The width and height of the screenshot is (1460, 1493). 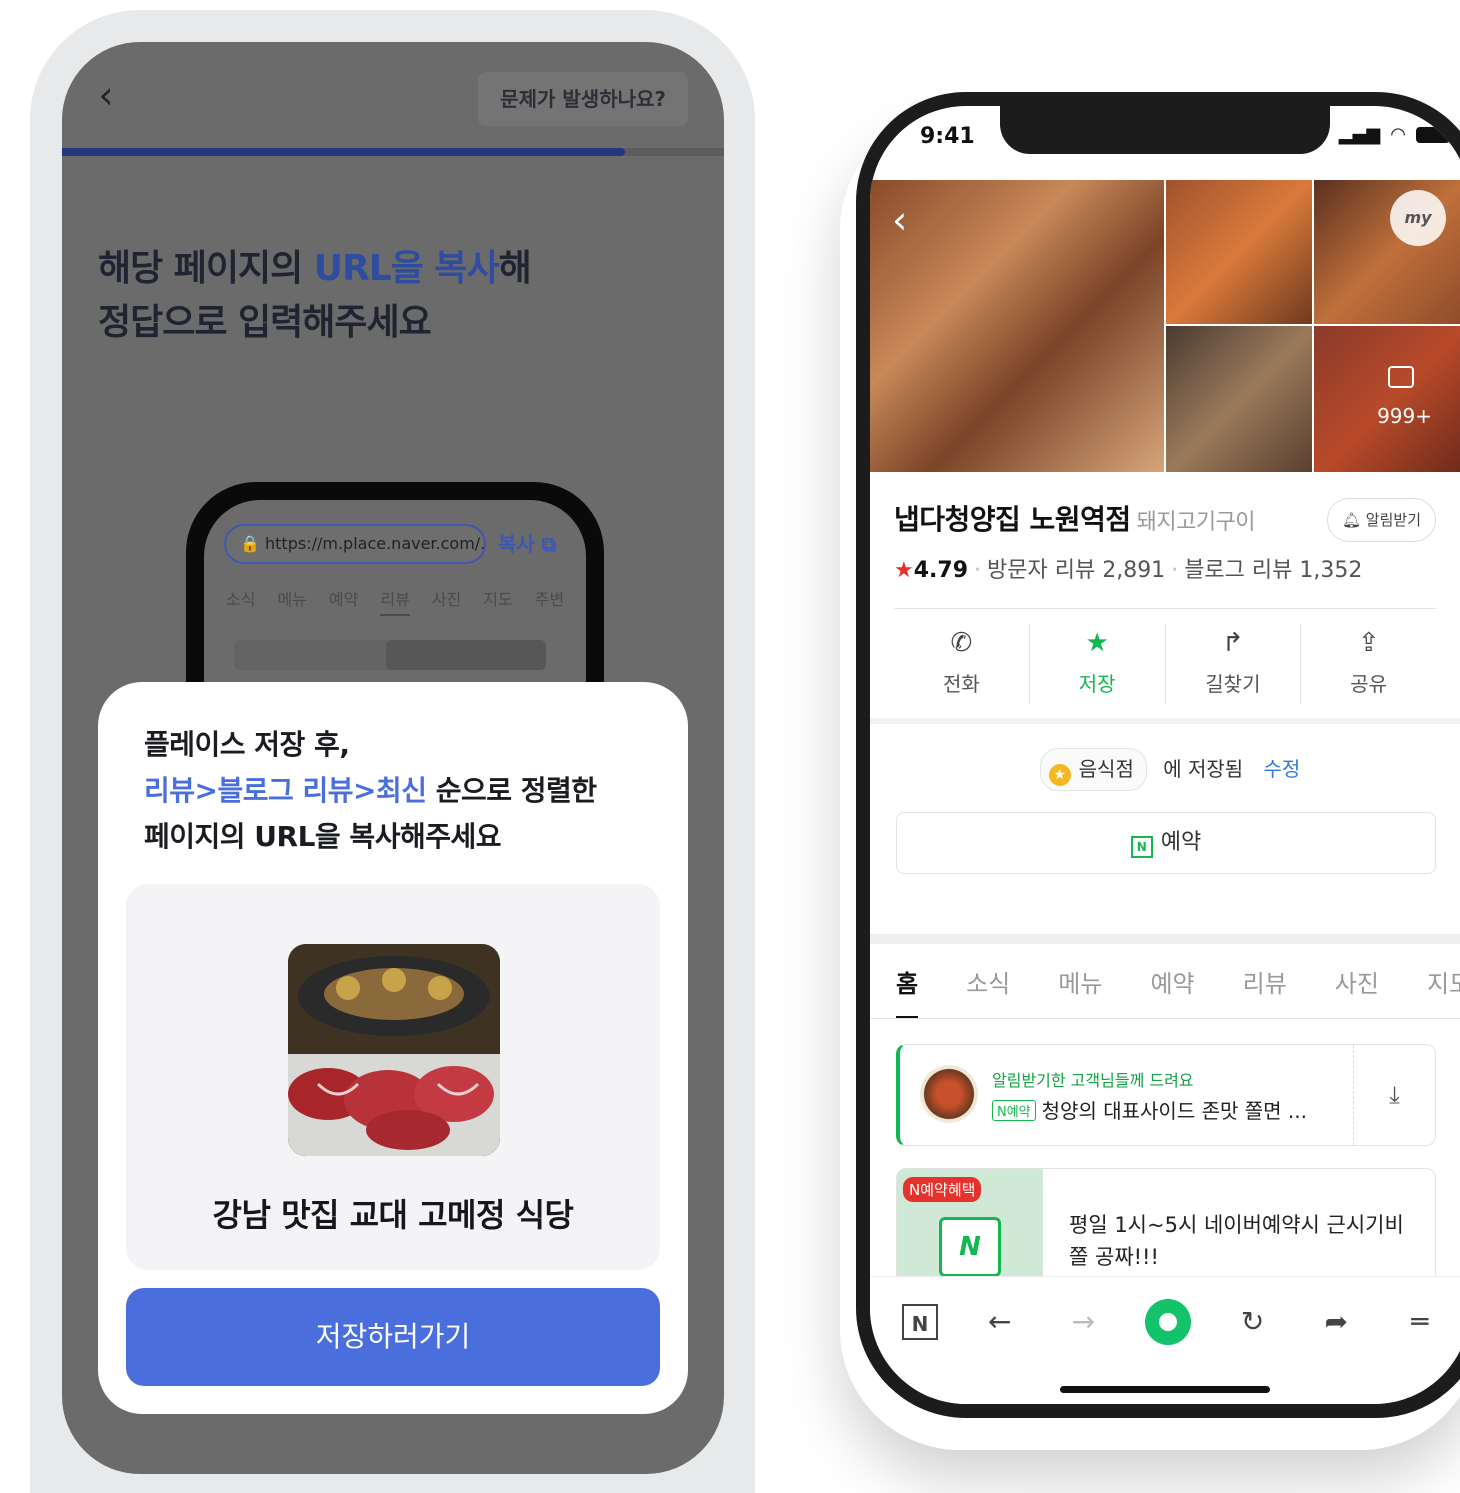 What do you see at coordinates (323, 836) in the screenshot?
I see `instruction-line3: 페이지의 URL을 복사해주세요` at bounding box center [323, 836].